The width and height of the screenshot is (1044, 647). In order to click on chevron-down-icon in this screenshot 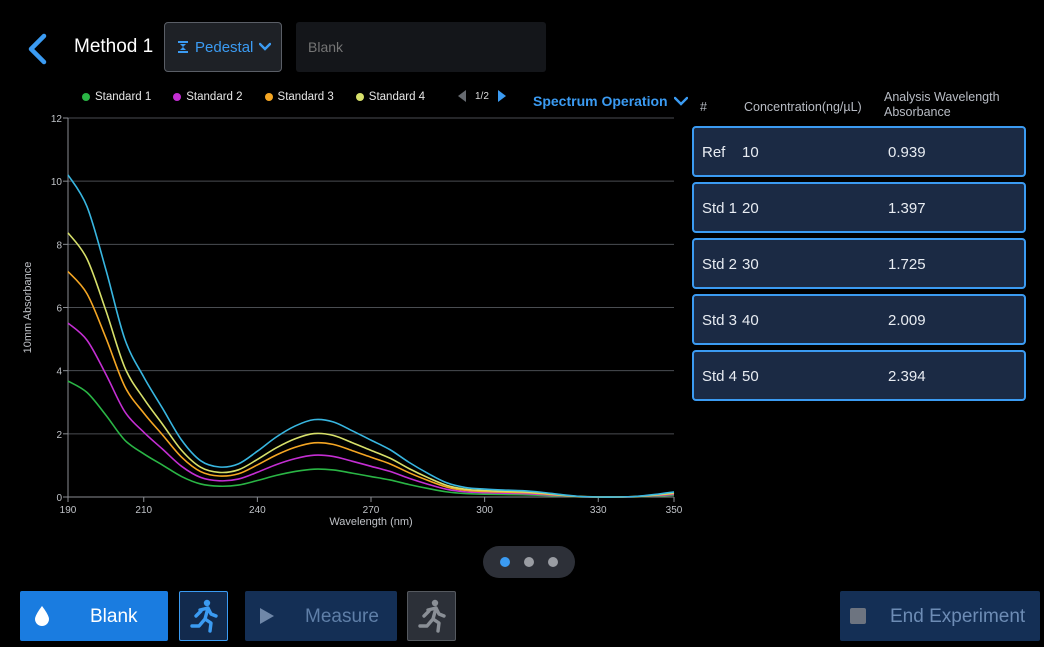, I will do `click(265, 46)`.